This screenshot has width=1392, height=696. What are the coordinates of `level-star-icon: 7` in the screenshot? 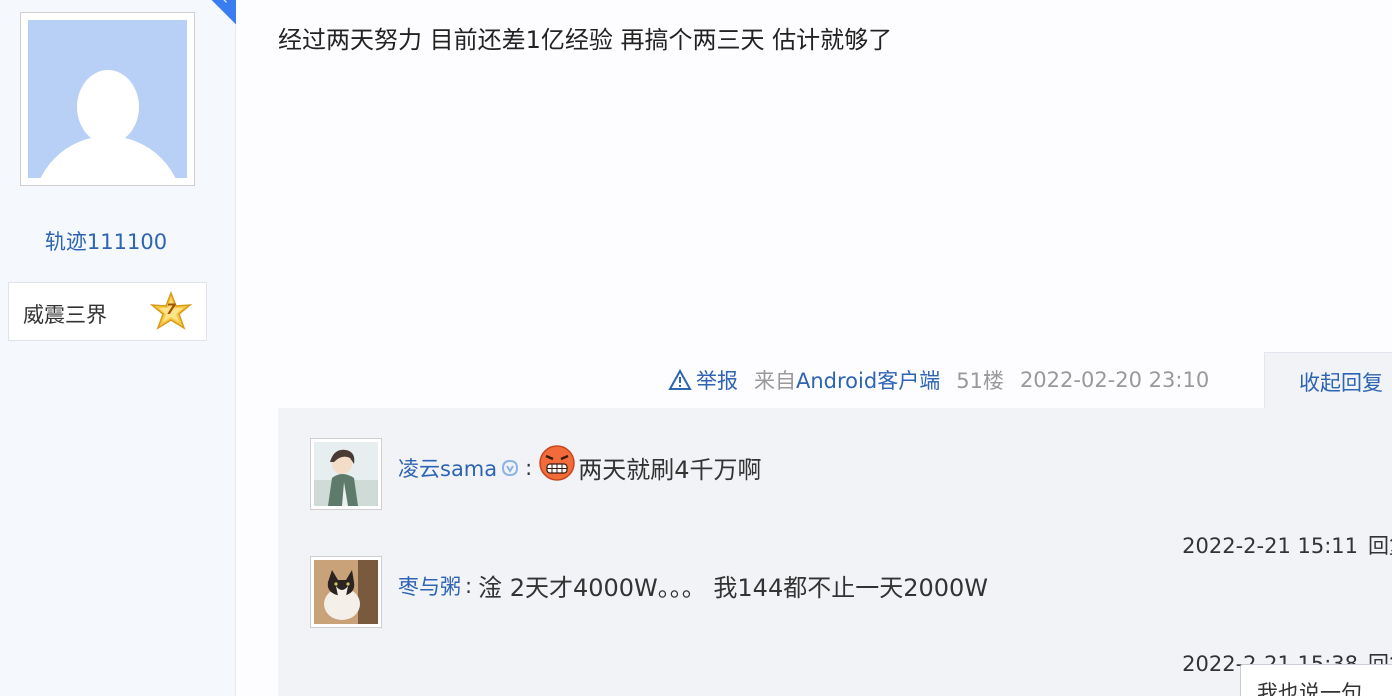 It's located at (171, 312).